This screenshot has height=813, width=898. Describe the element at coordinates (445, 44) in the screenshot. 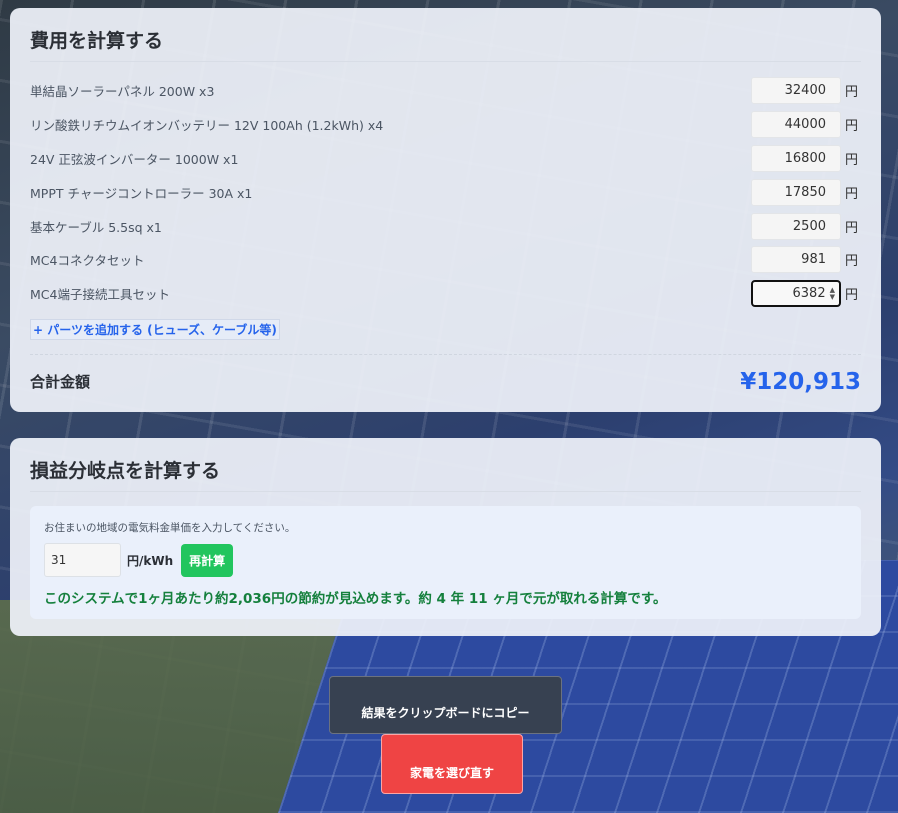

I see `cost-calculator-title: 費用を計算する` at that location.